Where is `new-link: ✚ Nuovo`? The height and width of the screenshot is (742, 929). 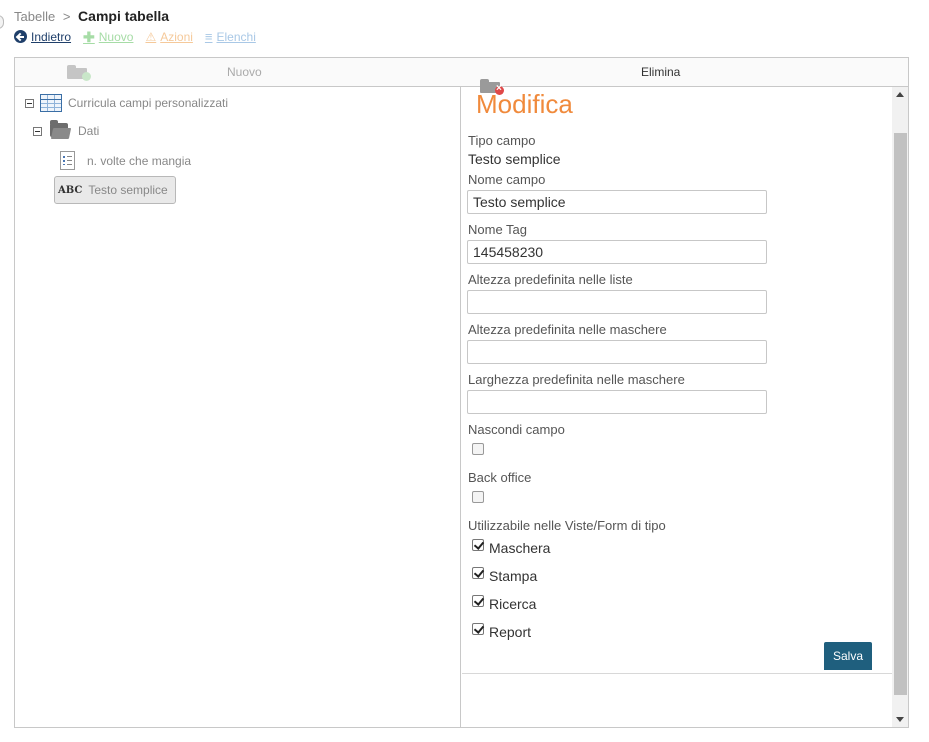 new-link: ✚ Nuovo is located at coordinates (108, 36).